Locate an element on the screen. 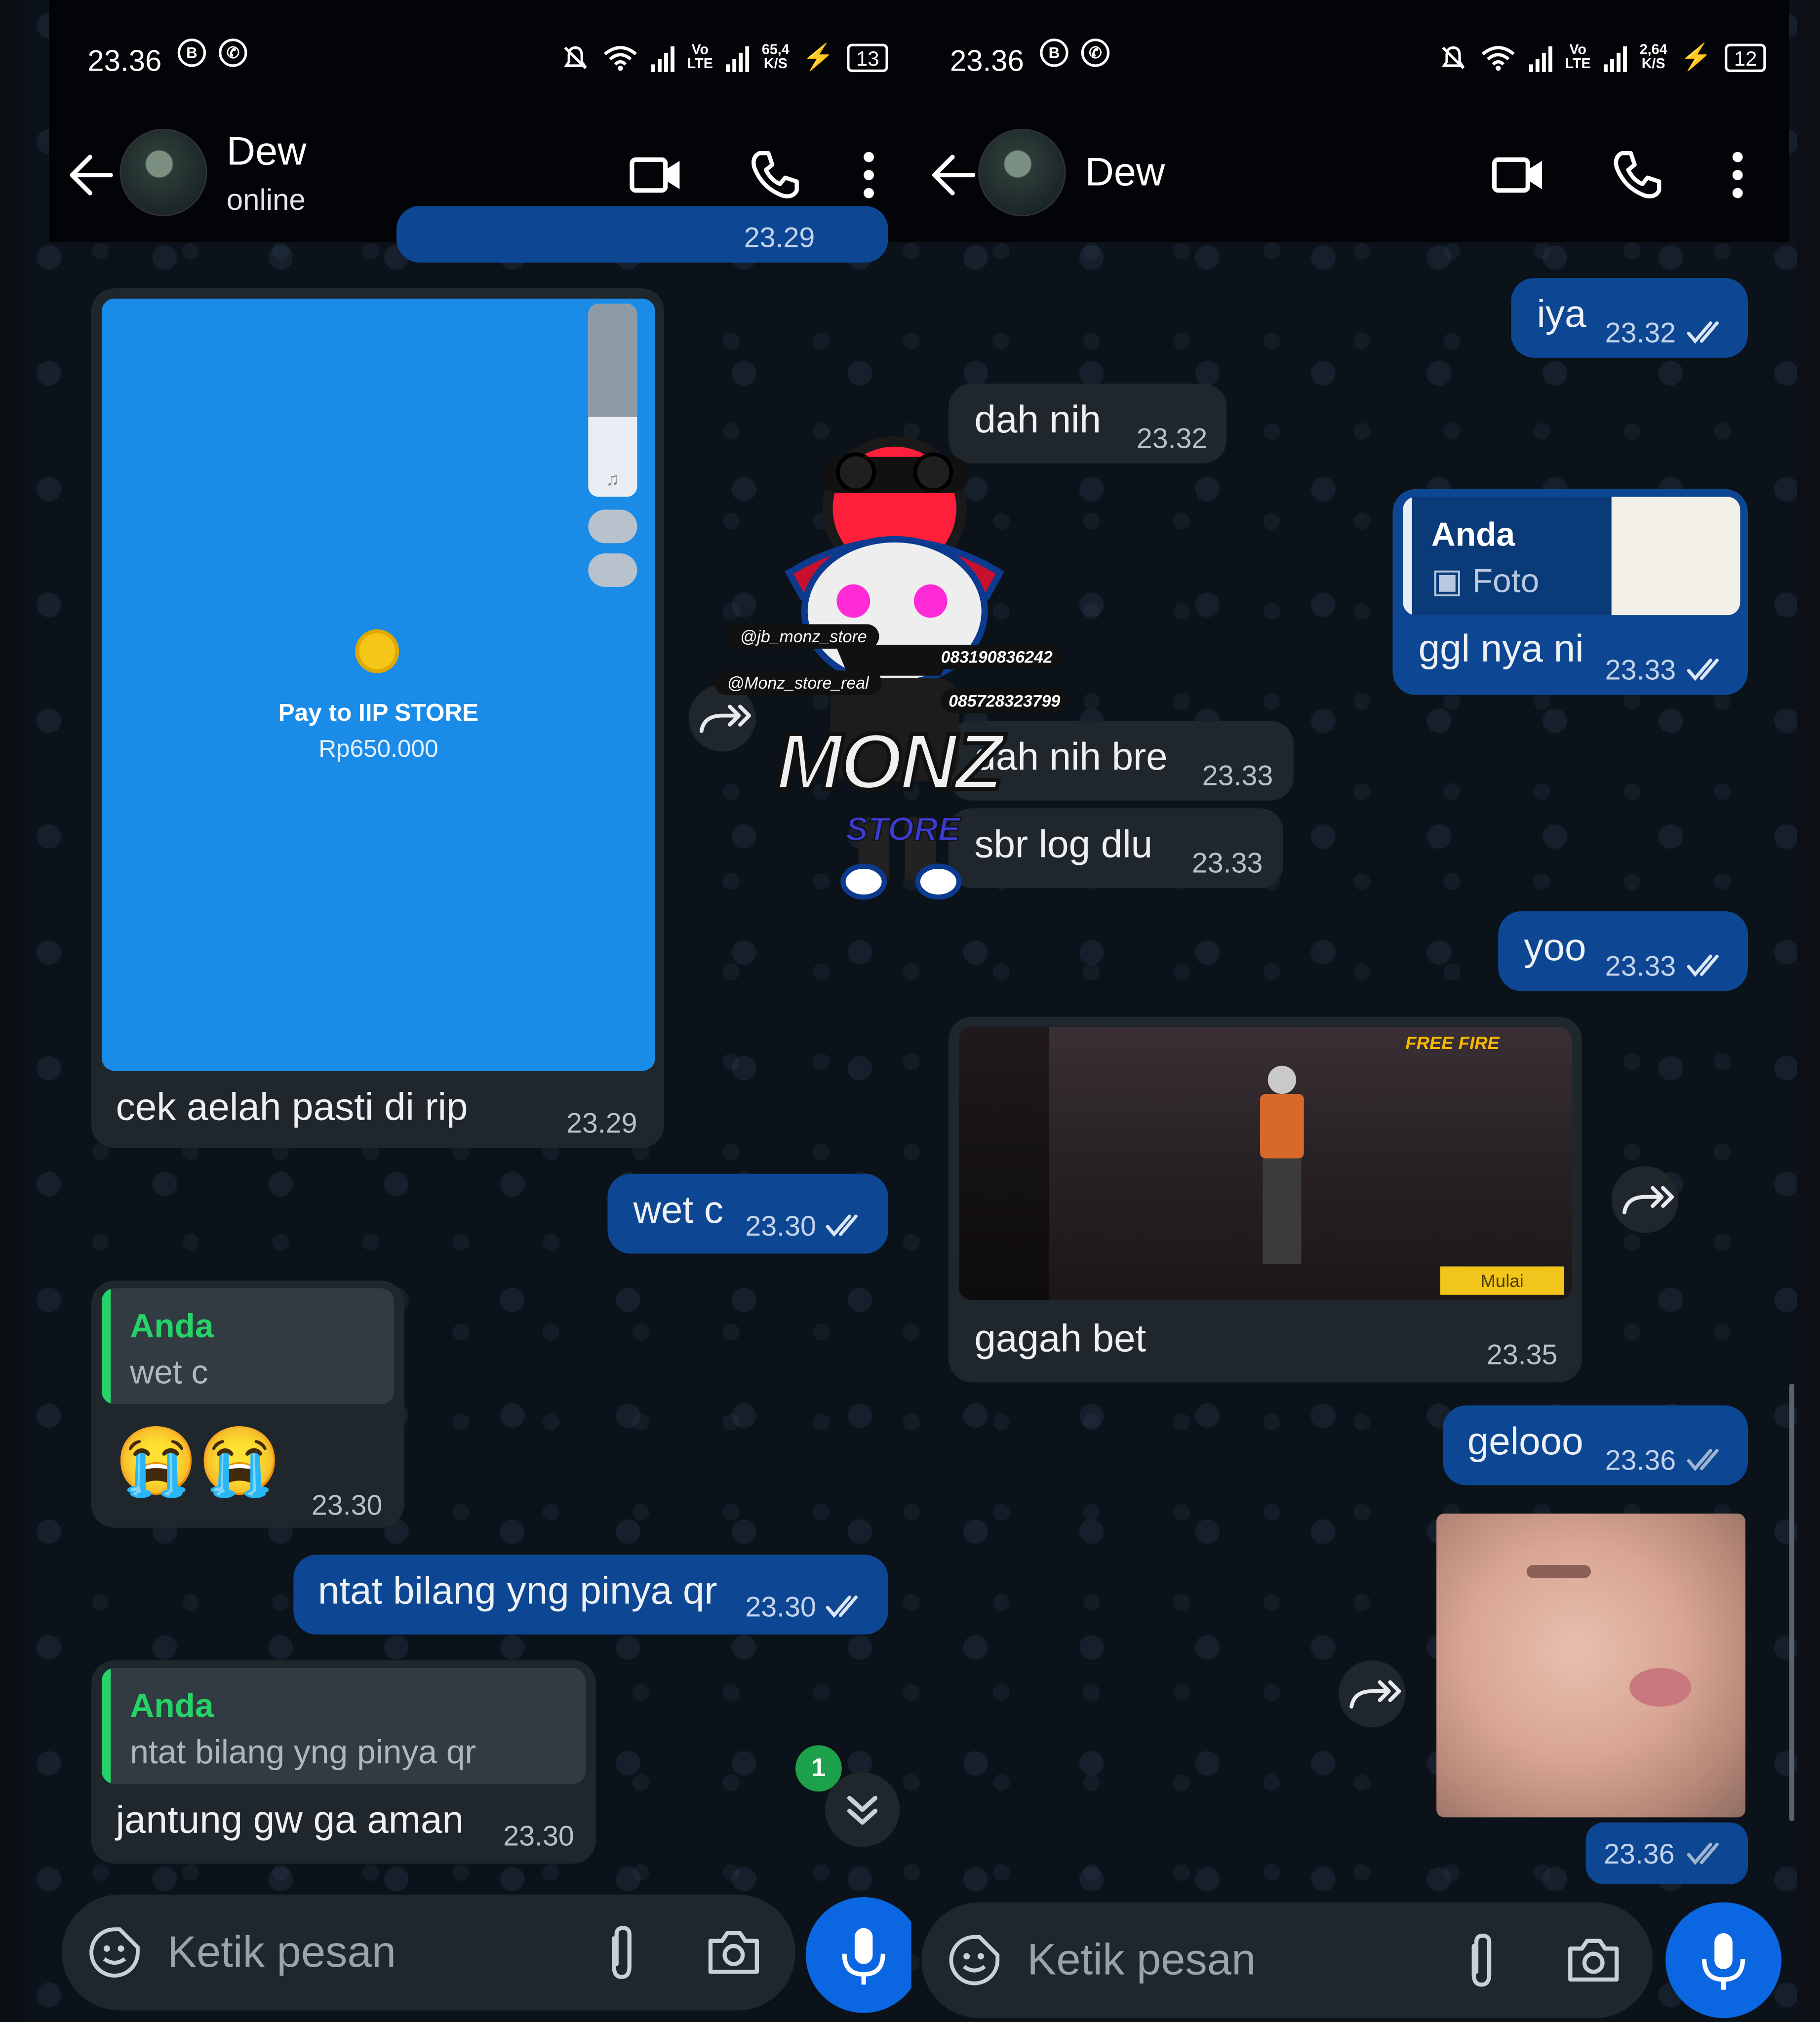 This screenshot has height=2022, width=1820. message-bubble-out: yoo 23.33 is located at coordinates (1623, 951).